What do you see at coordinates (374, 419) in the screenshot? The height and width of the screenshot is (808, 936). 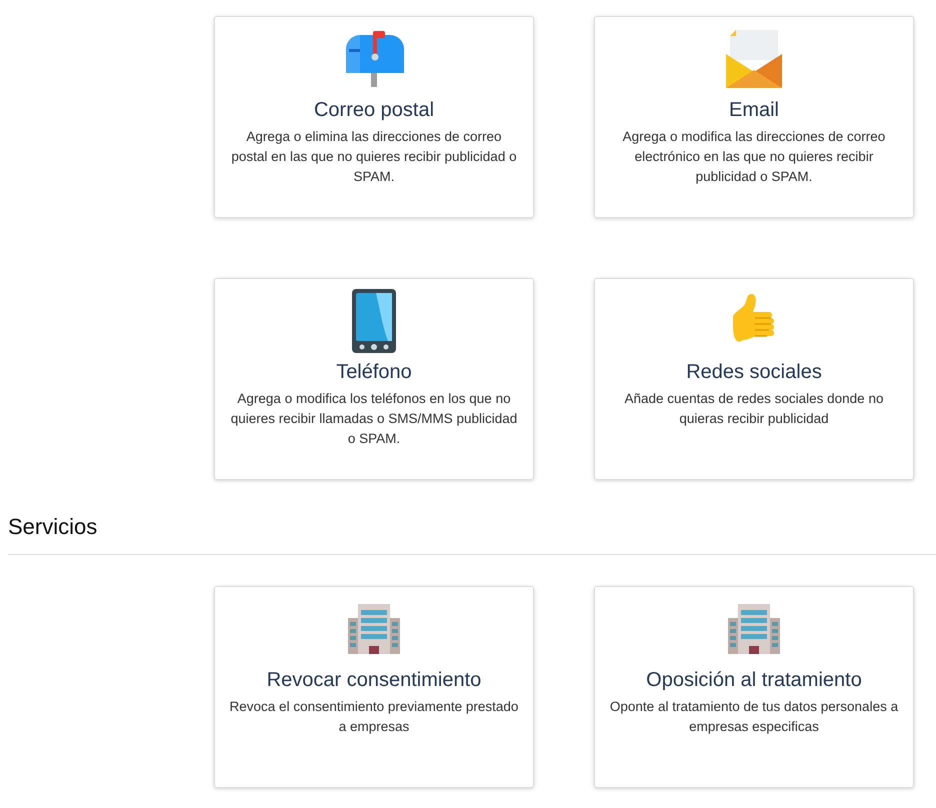 I see `card-description: Agrega o modifica los teléfonos en los que no quieres recibir llamadas o SMS/MMS publicidad o SPAM.` at bounding box center [374, 419].